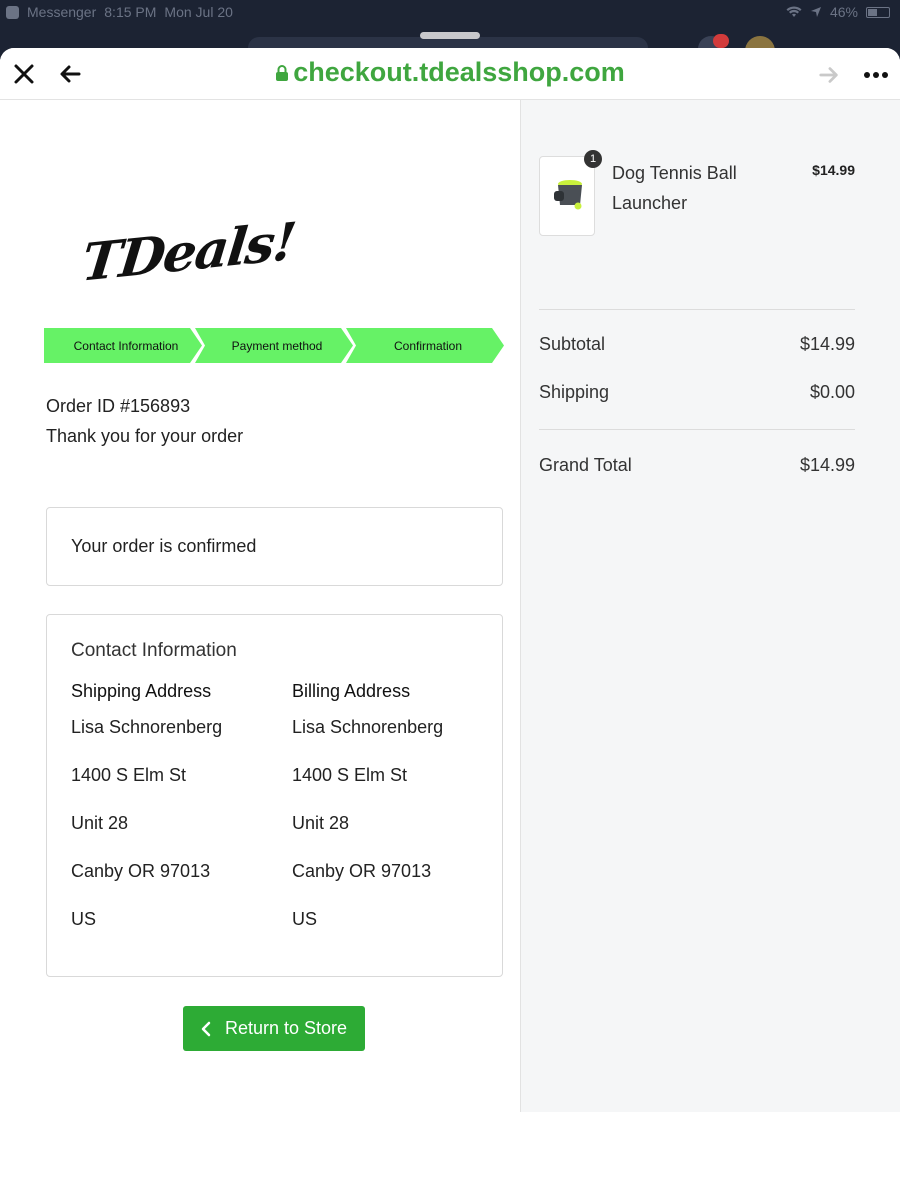 The height and width of the screenshot is (1200, 900). I want to click on url-display: checkout.tdealsshop.com, so click(450, 72).